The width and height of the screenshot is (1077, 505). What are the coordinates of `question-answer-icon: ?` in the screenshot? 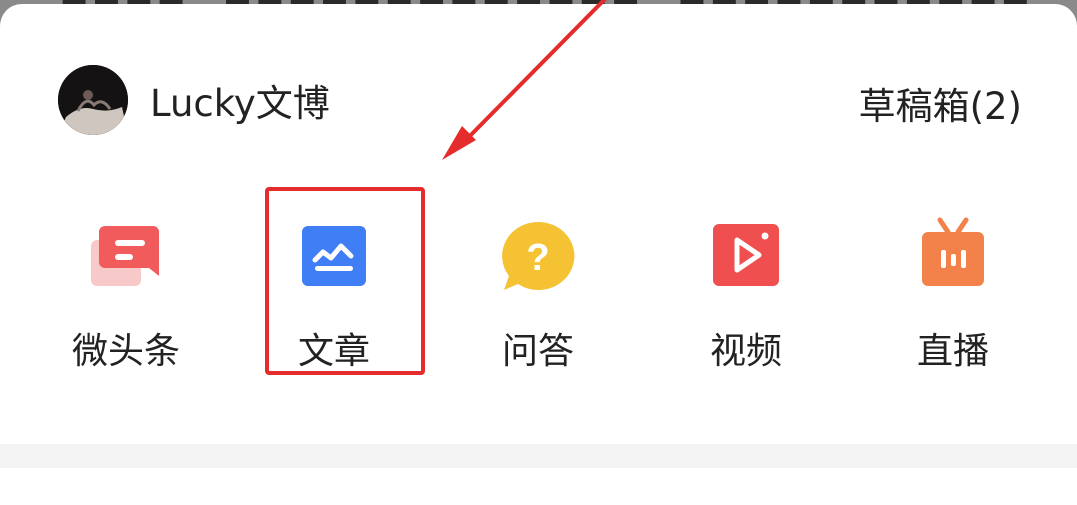 It's located at (538, 259).